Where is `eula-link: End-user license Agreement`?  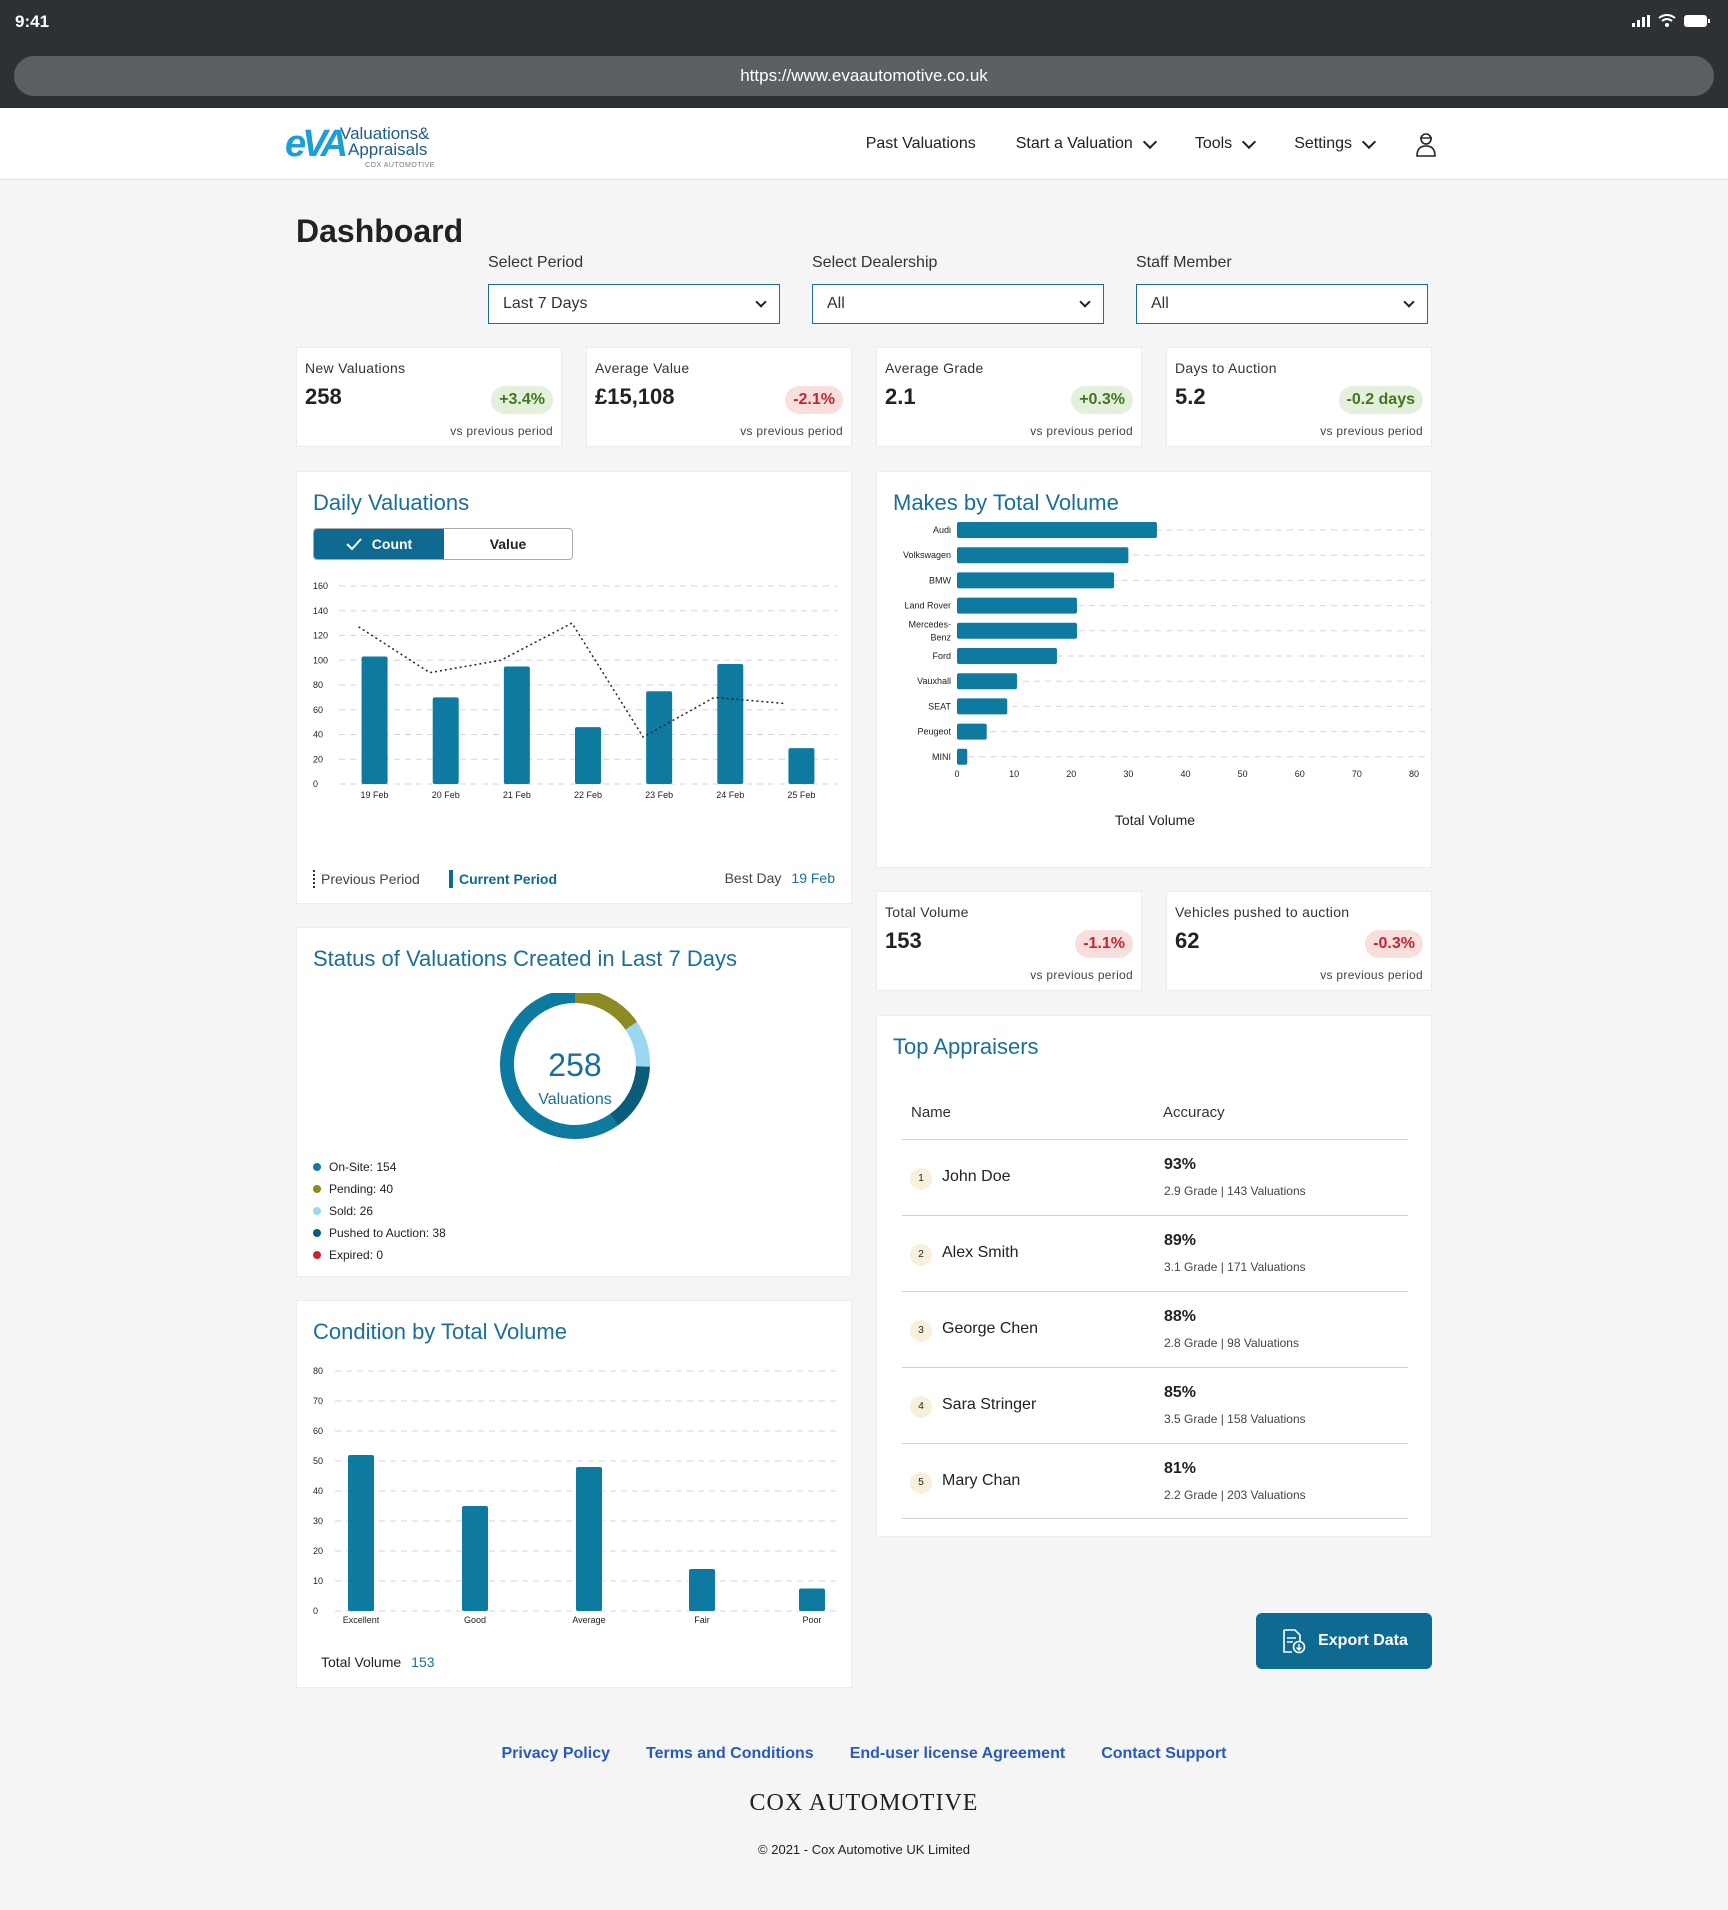
eula-link: End-user license Agreement is located at coordinates (957, 1754).